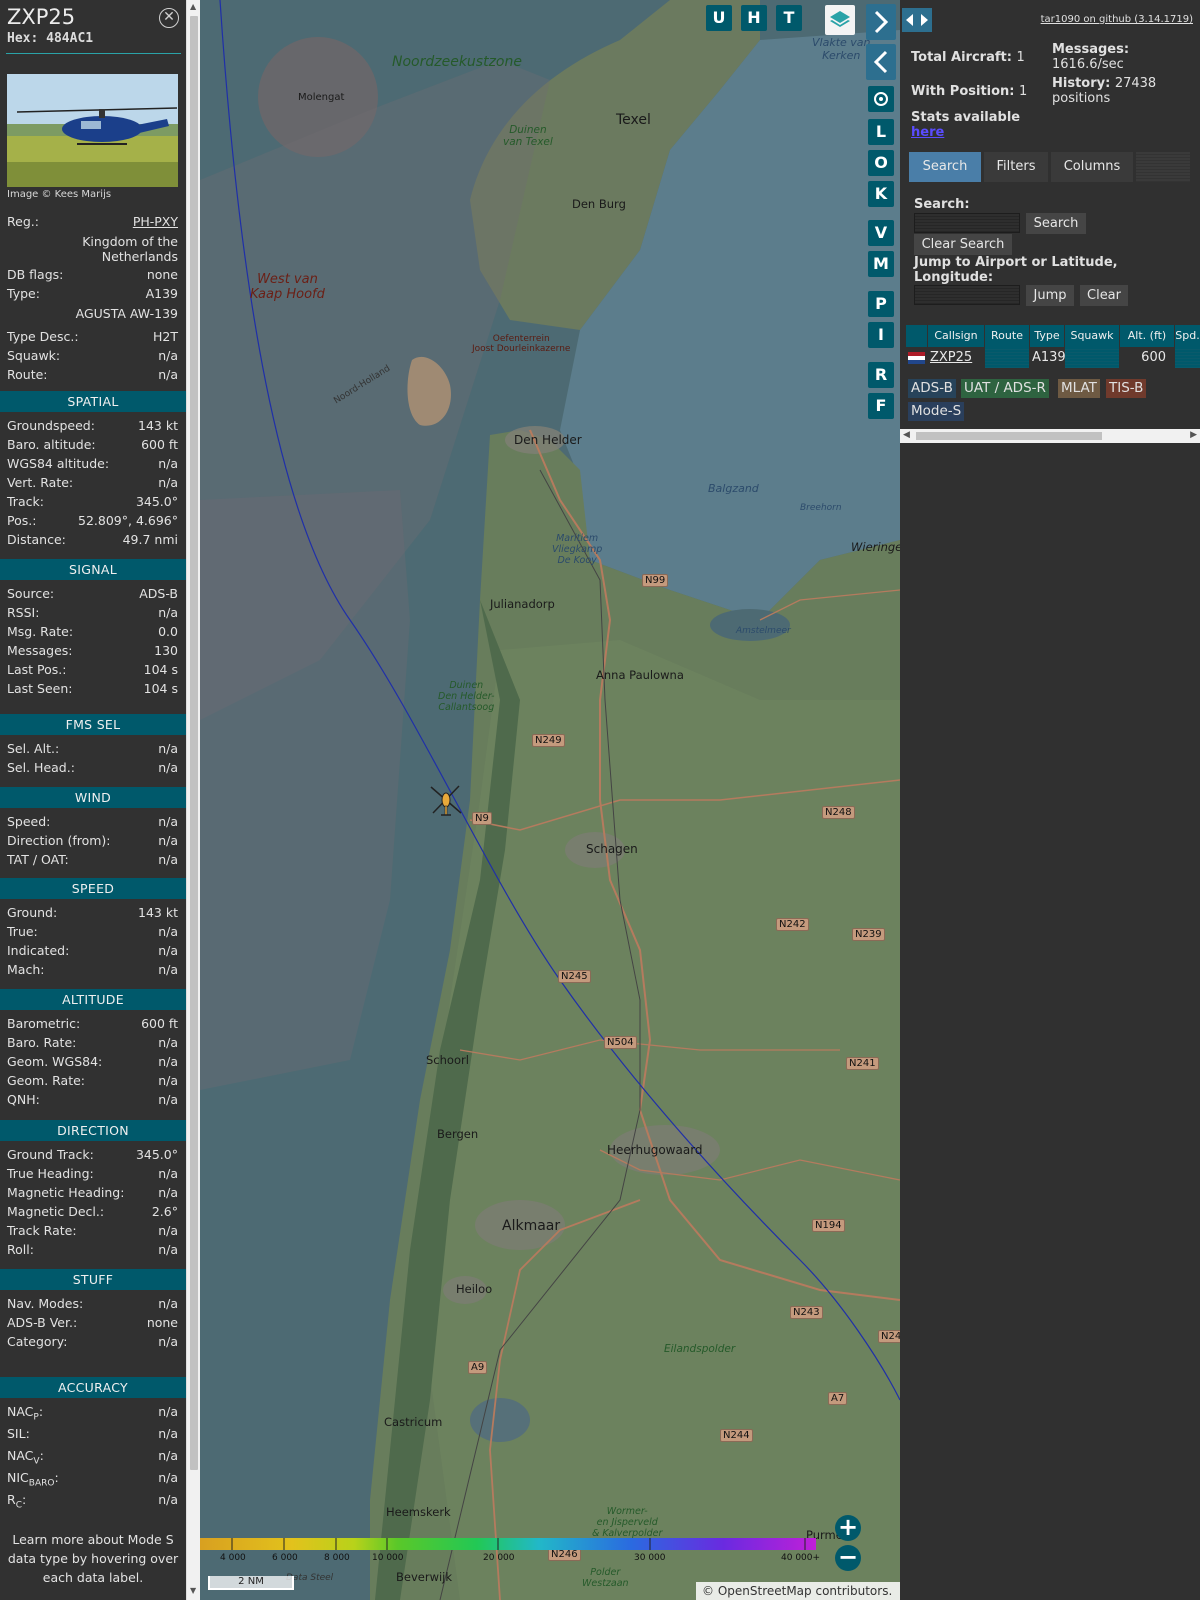 This screenshot has width=1200, height=1600. What do you see at coordinates (1056, 223) in the screenshot?
I see `search-button: Search` at bounding box center [1056, 223].